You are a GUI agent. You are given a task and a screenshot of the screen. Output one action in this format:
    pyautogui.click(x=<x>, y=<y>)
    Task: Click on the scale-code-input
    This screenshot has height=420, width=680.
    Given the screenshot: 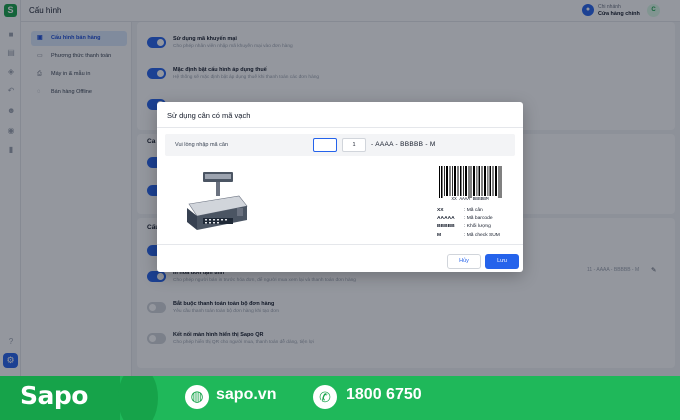 What is the action you would take?
    pyautogui.click(x=325, y=145)
    